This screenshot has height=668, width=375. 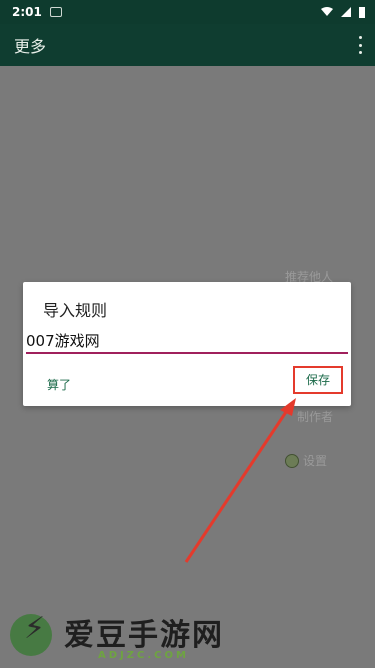 What do you see at coordinates (143, 655) in the screenshot?
I see `watermark-url: ADJZC.COM` at bounding box center [143, 655].